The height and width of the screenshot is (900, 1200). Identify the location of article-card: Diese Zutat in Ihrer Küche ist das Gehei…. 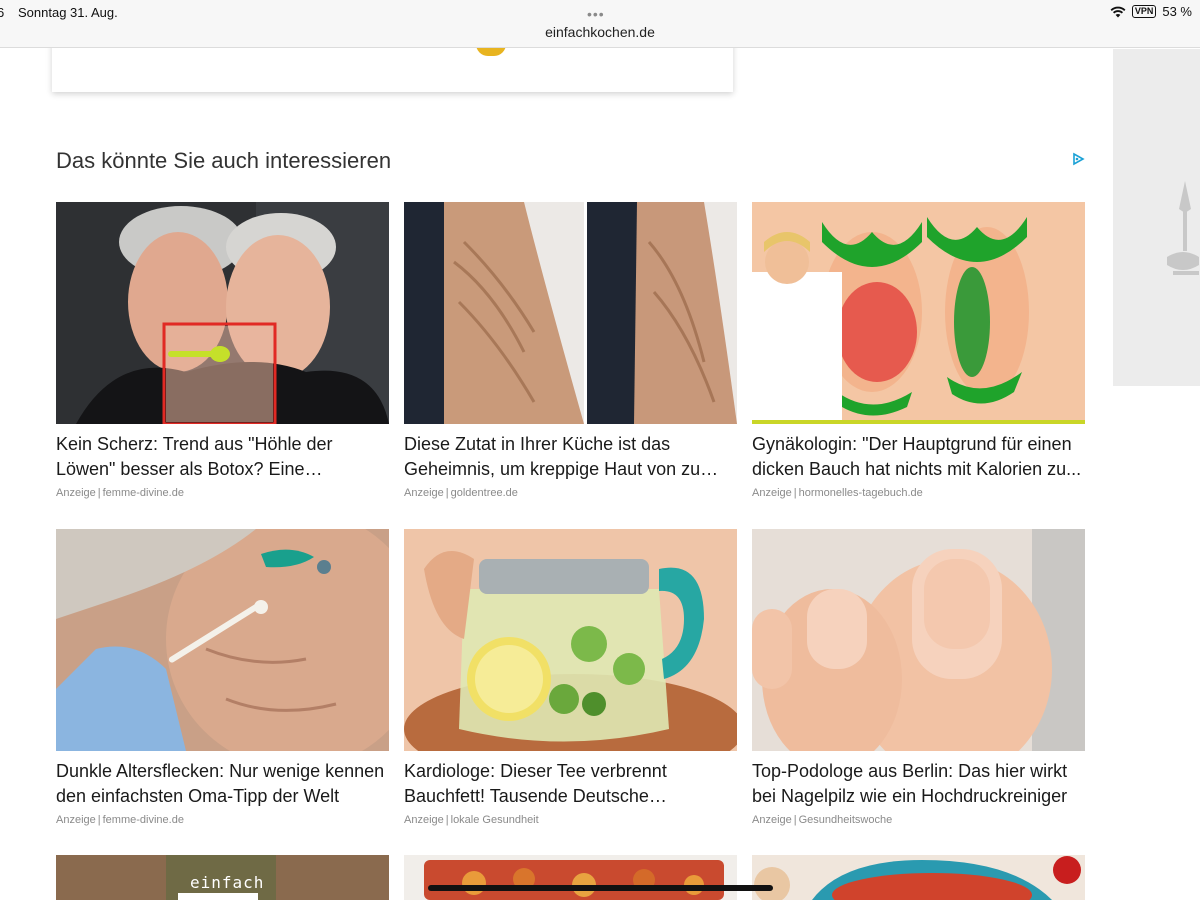
(570, 350).